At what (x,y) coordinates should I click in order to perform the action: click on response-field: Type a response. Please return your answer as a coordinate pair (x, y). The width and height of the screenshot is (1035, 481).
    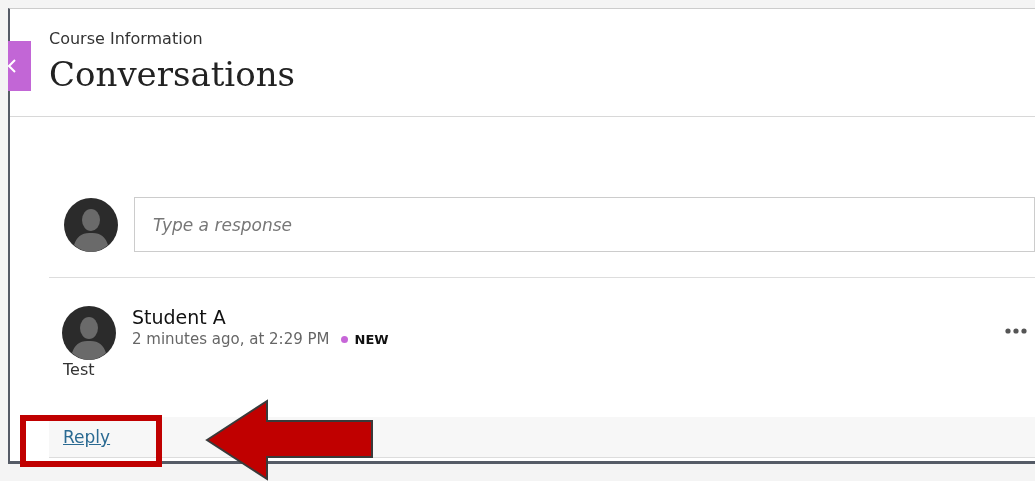
    Looking at the image, I should click on (584, 224).